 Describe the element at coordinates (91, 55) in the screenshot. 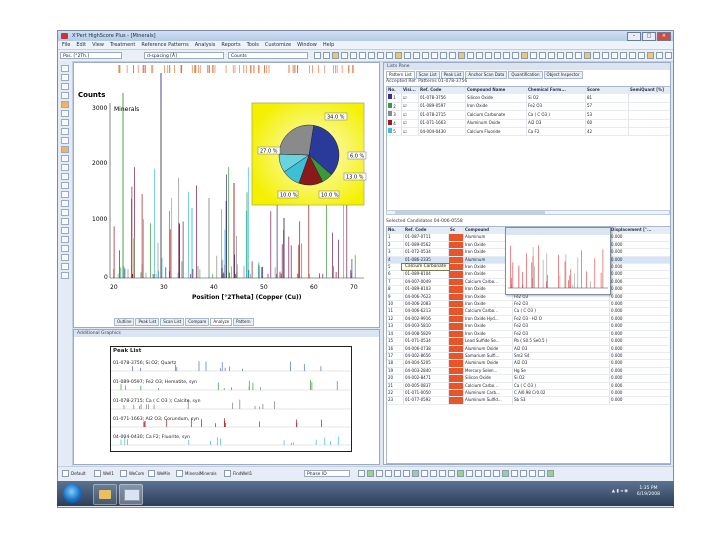

I see `position-unit-select: Pos. [°2Th.]` at that location.